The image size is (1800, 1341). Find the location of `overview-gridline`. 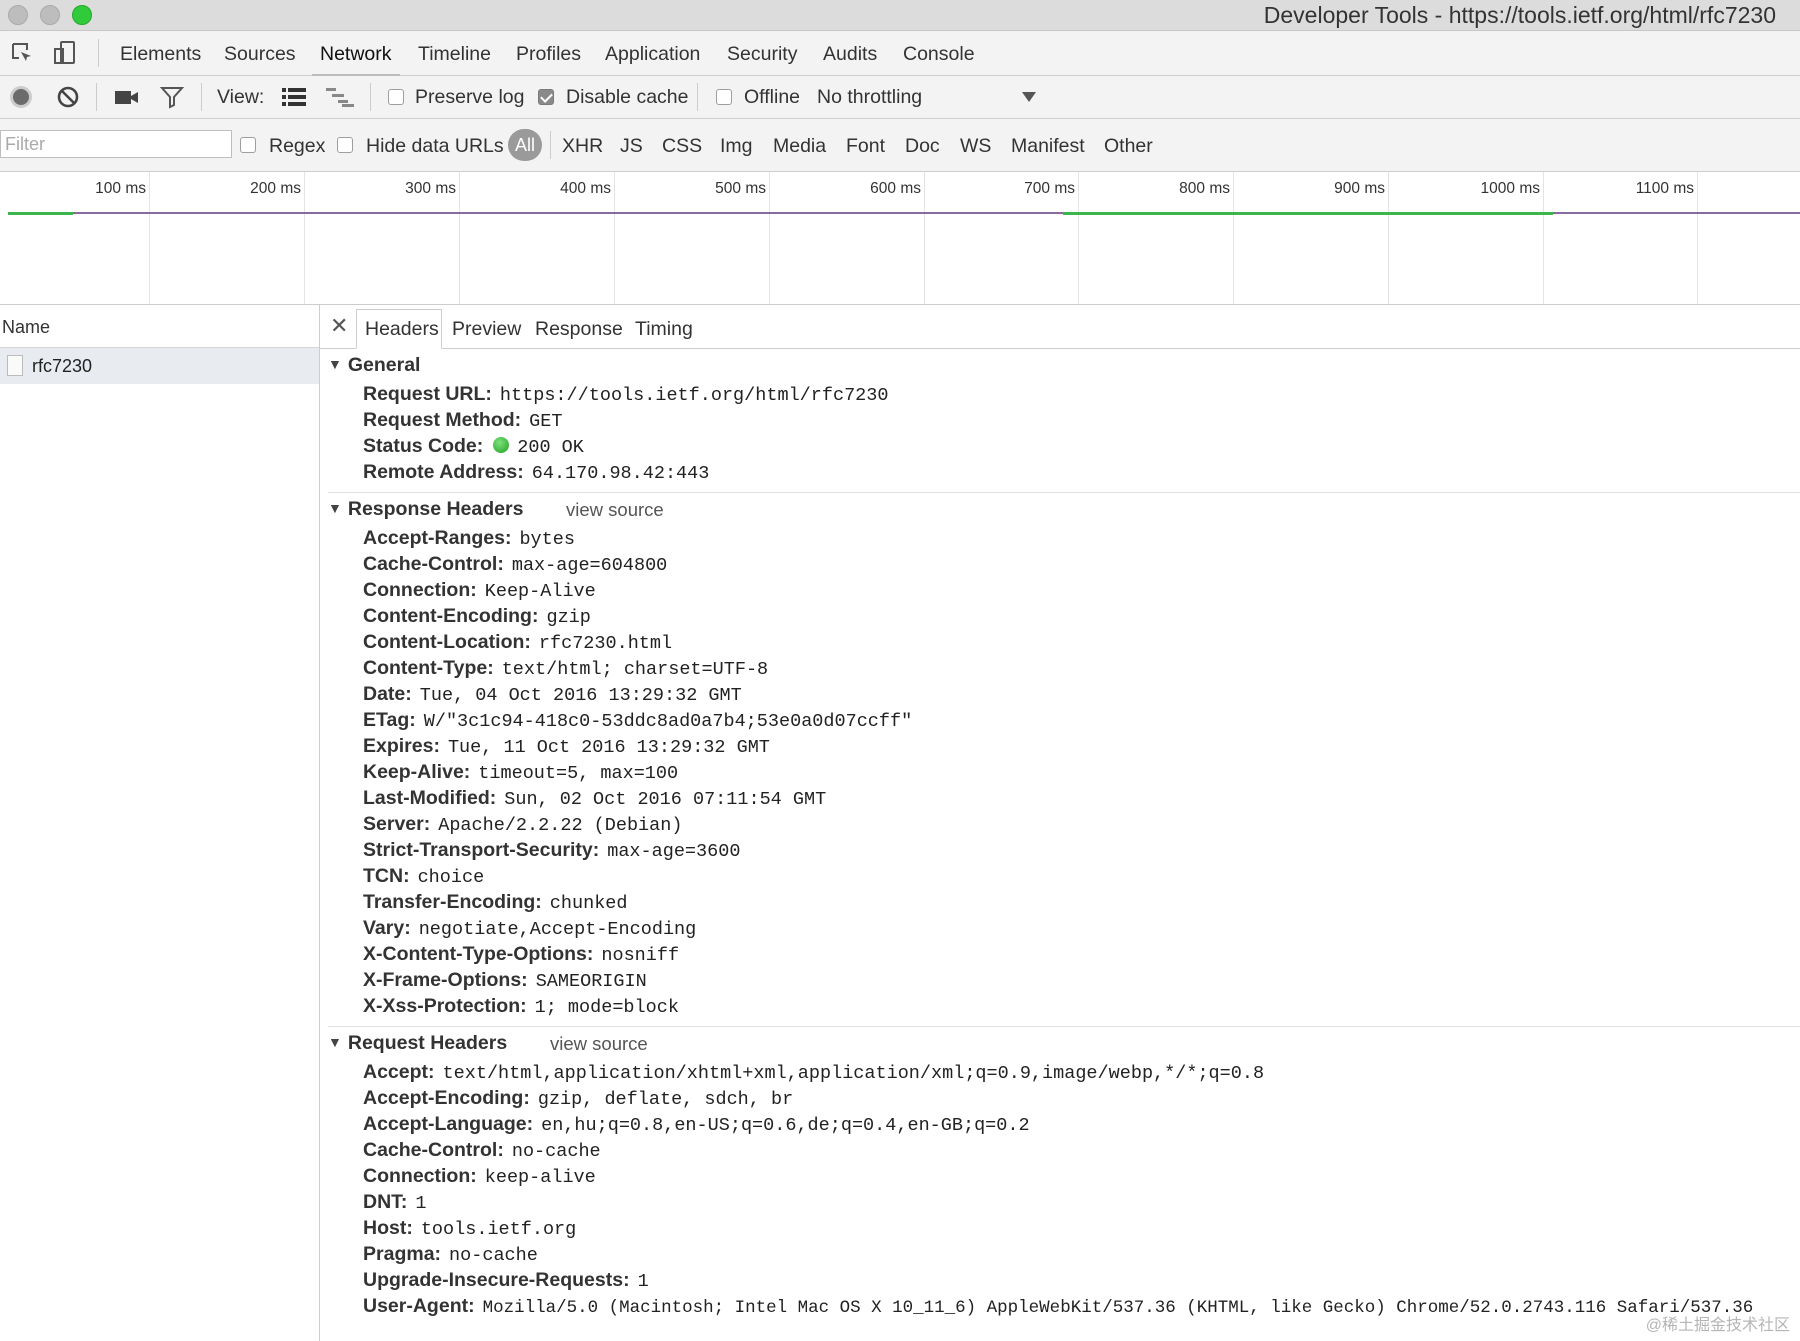

overview-gridline is located at coordinates (149, 238).